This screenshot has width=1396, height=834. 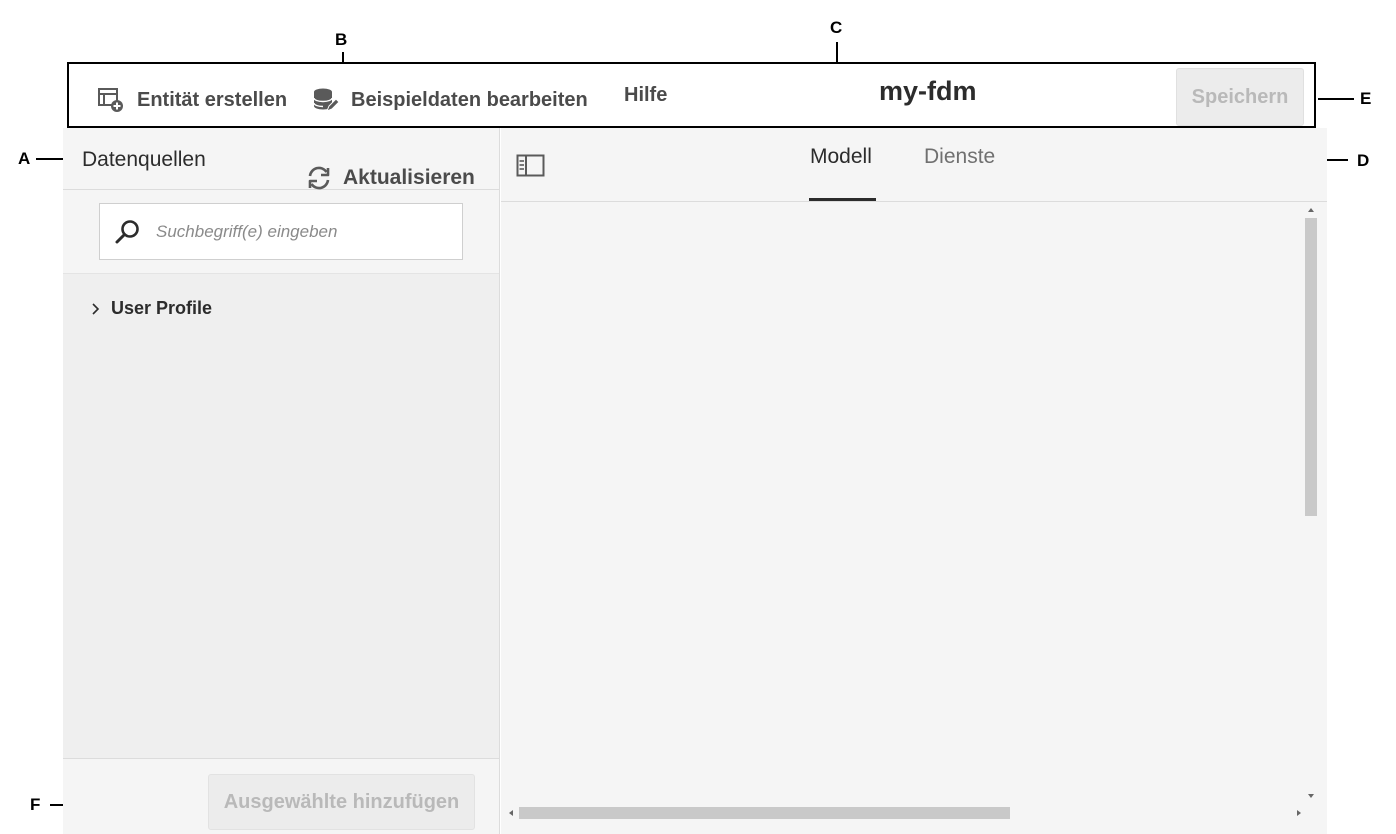 I want to click on scroll-down-arrow, so click(x=1311, y=796).